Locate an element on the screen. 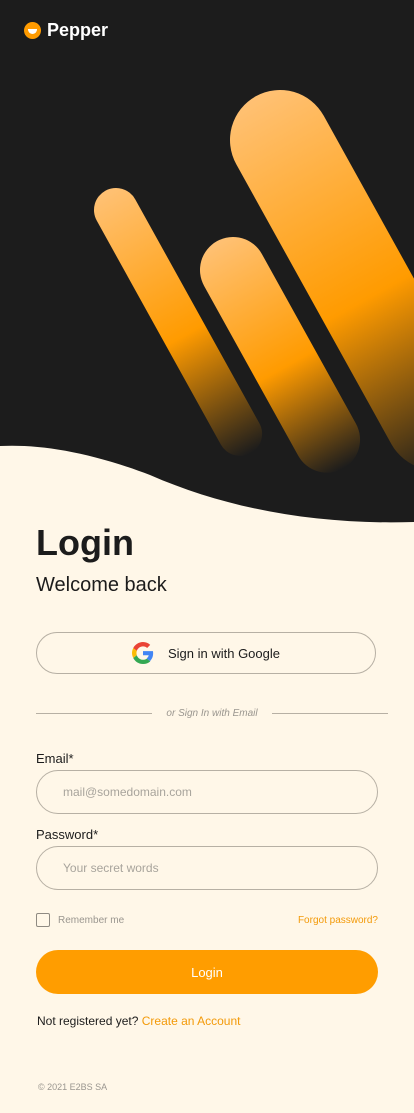 The height and width of the screenshot is (1113, 414). remember-me-checkbox is located at coordinates (43, 920).